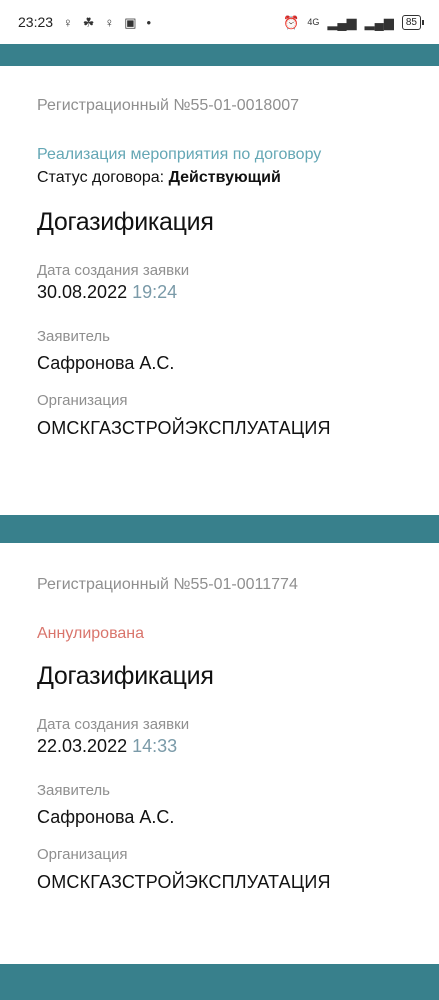  I want to click on creation-date-value: 22.03.2022, so click(82, 746).